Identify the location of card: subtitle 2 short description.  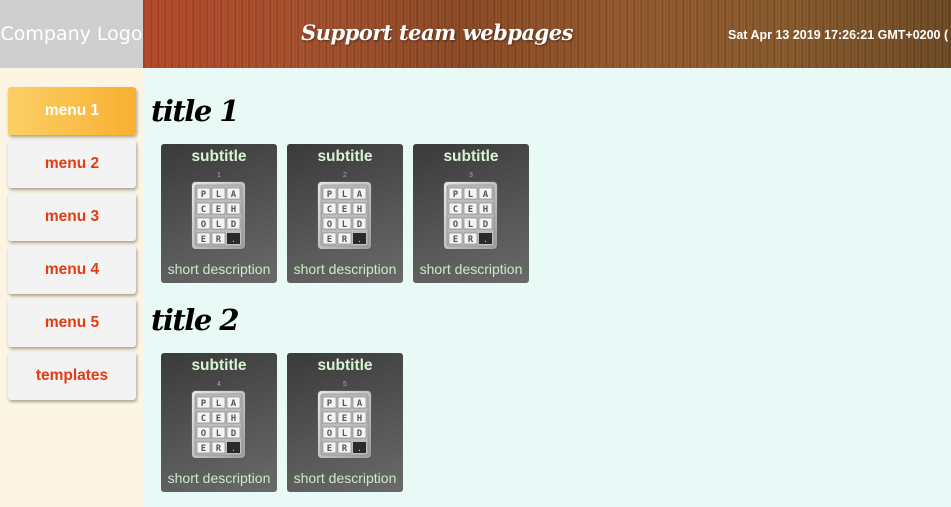
(345, 213).